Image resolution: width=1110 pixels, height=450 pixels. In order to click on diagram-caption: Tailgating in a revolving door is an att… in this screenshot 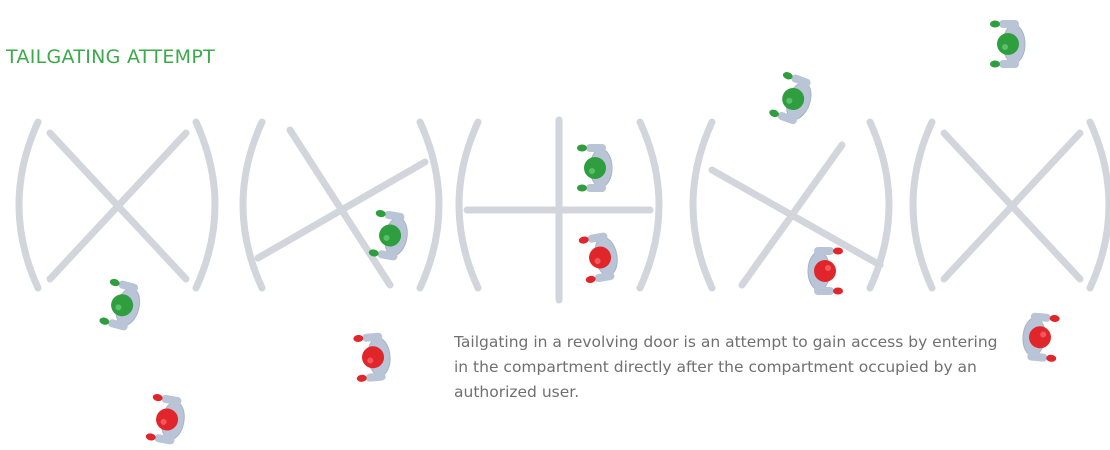, I will do `click(726, 367)`.